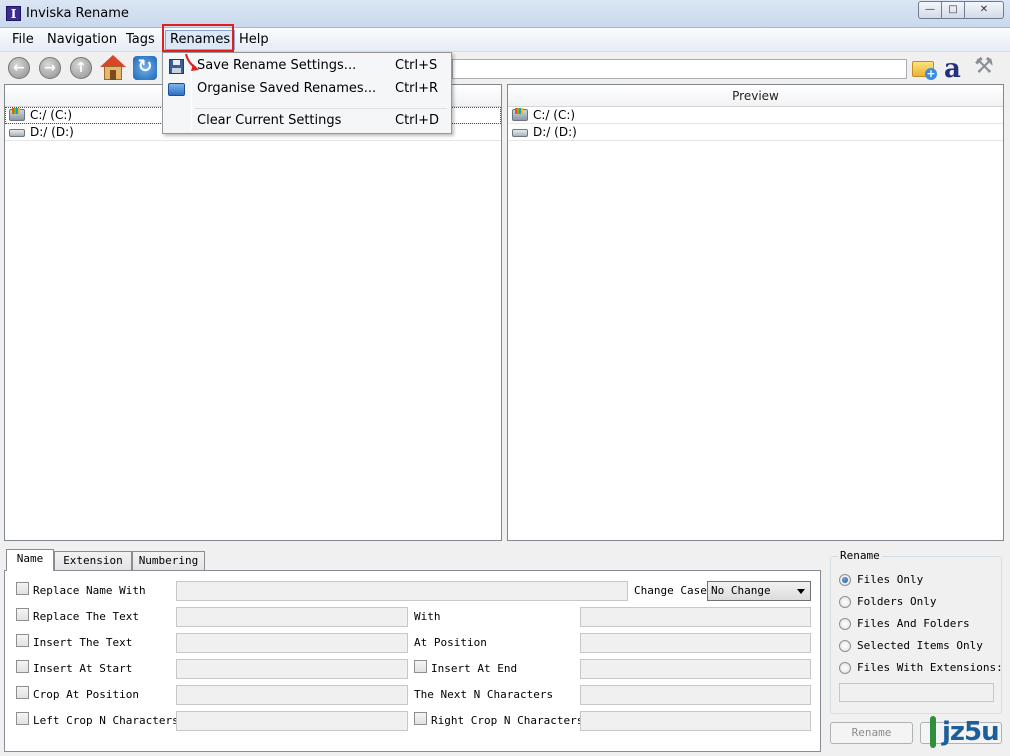  I want to click on next-n-characters-input, so click(695, 695).